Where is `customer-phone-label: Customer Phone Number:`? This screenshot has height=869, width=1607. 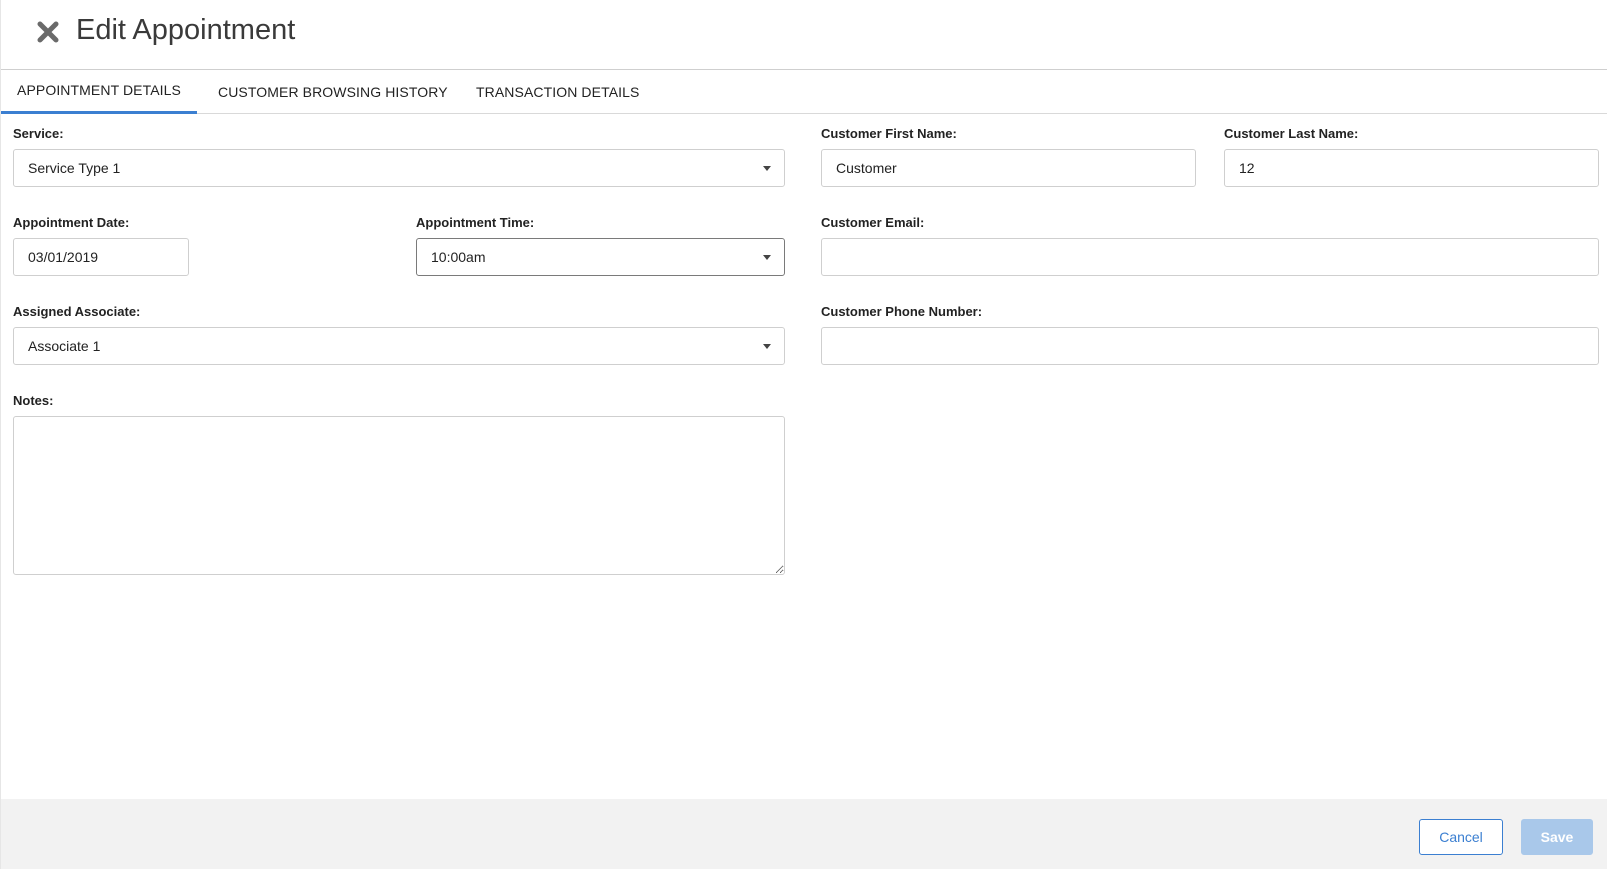 customer-phone-label: Customer Phone Number: is located at coordinates (902, 311).